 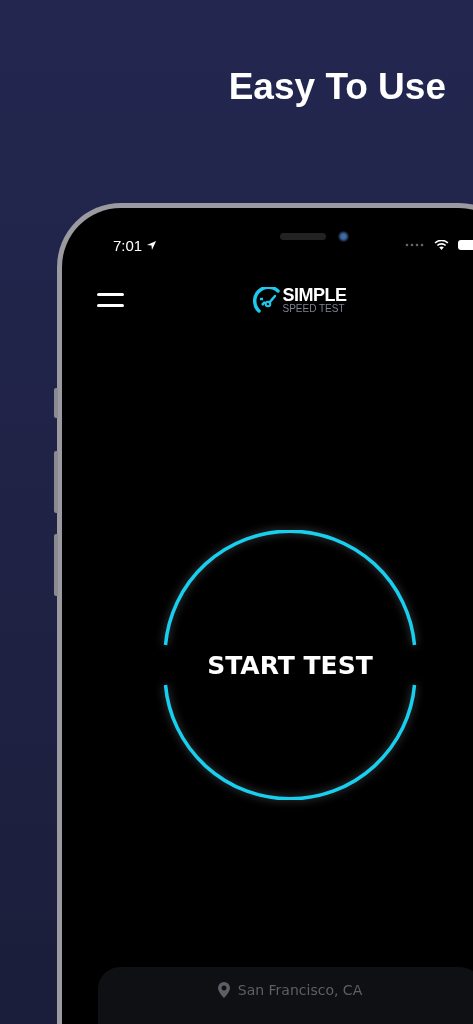 I want to click on location-text: San Francisco, CA, so click(x=300, y=990).